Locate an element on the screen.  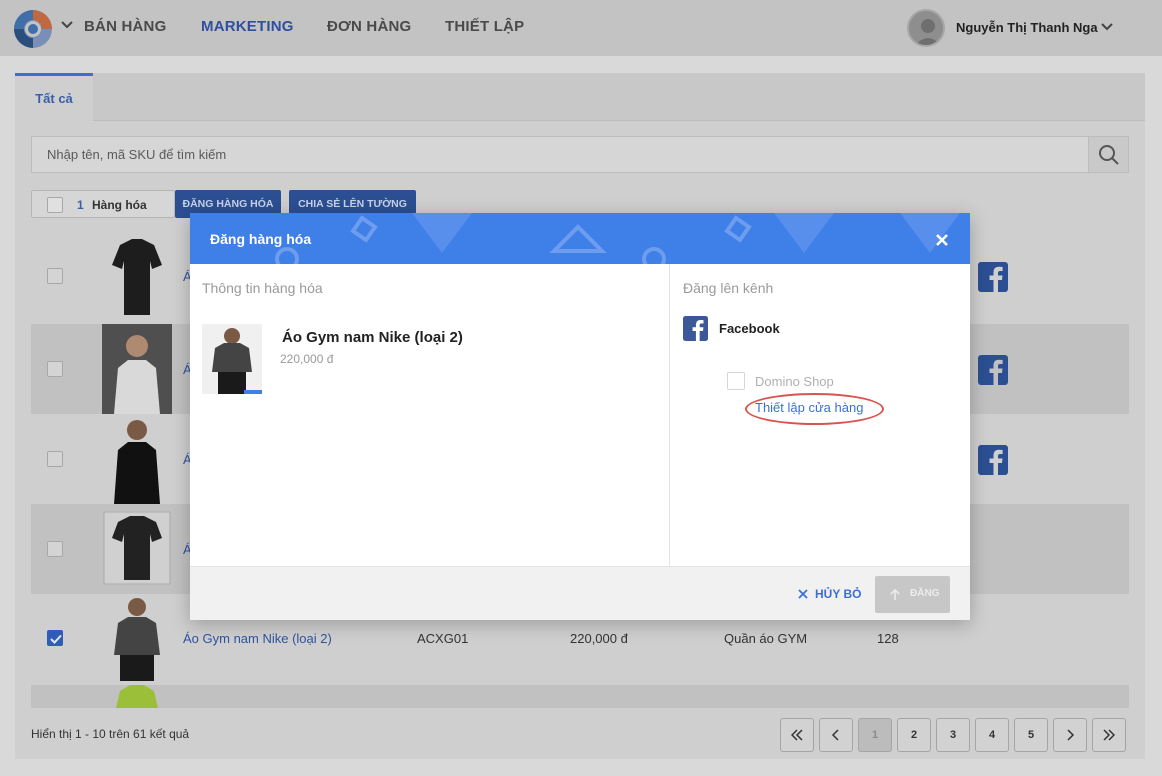
dialog-title: Đăng hàng hóa is located at coordinates (261, 239).